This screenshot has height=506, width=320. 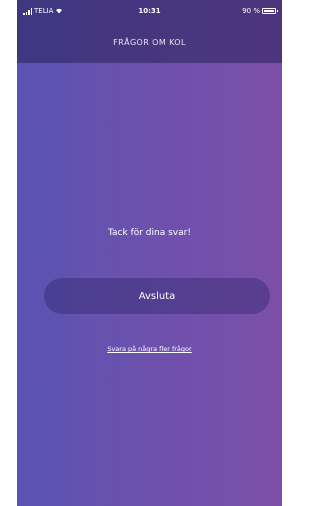 What do you see at coordinates (251, 11) in the screenshot?
I see `battery-percent: 90 %` at bounding box center [251, 11].